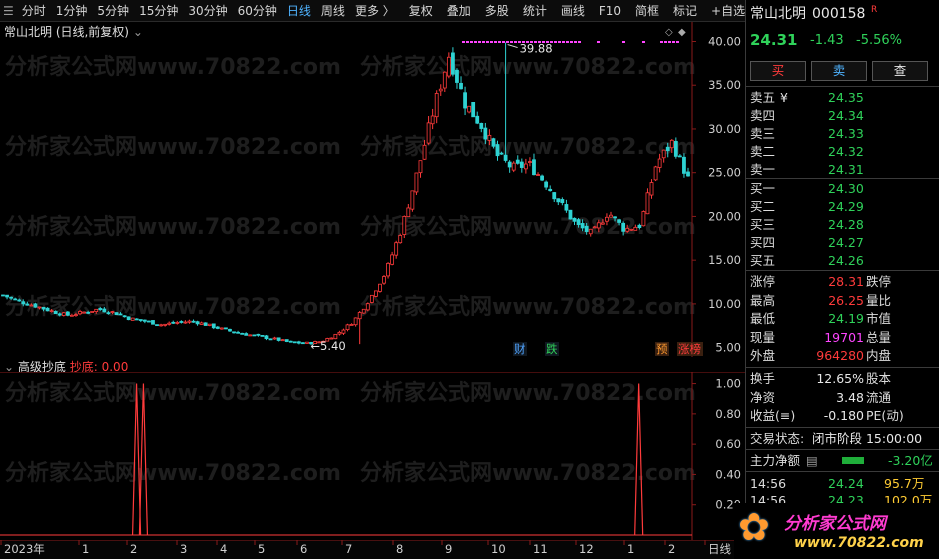  What do you see at coordinates (143, 459) in the screenshot?
I see `indicator-signal-spike` at bounding box center [143, 459].